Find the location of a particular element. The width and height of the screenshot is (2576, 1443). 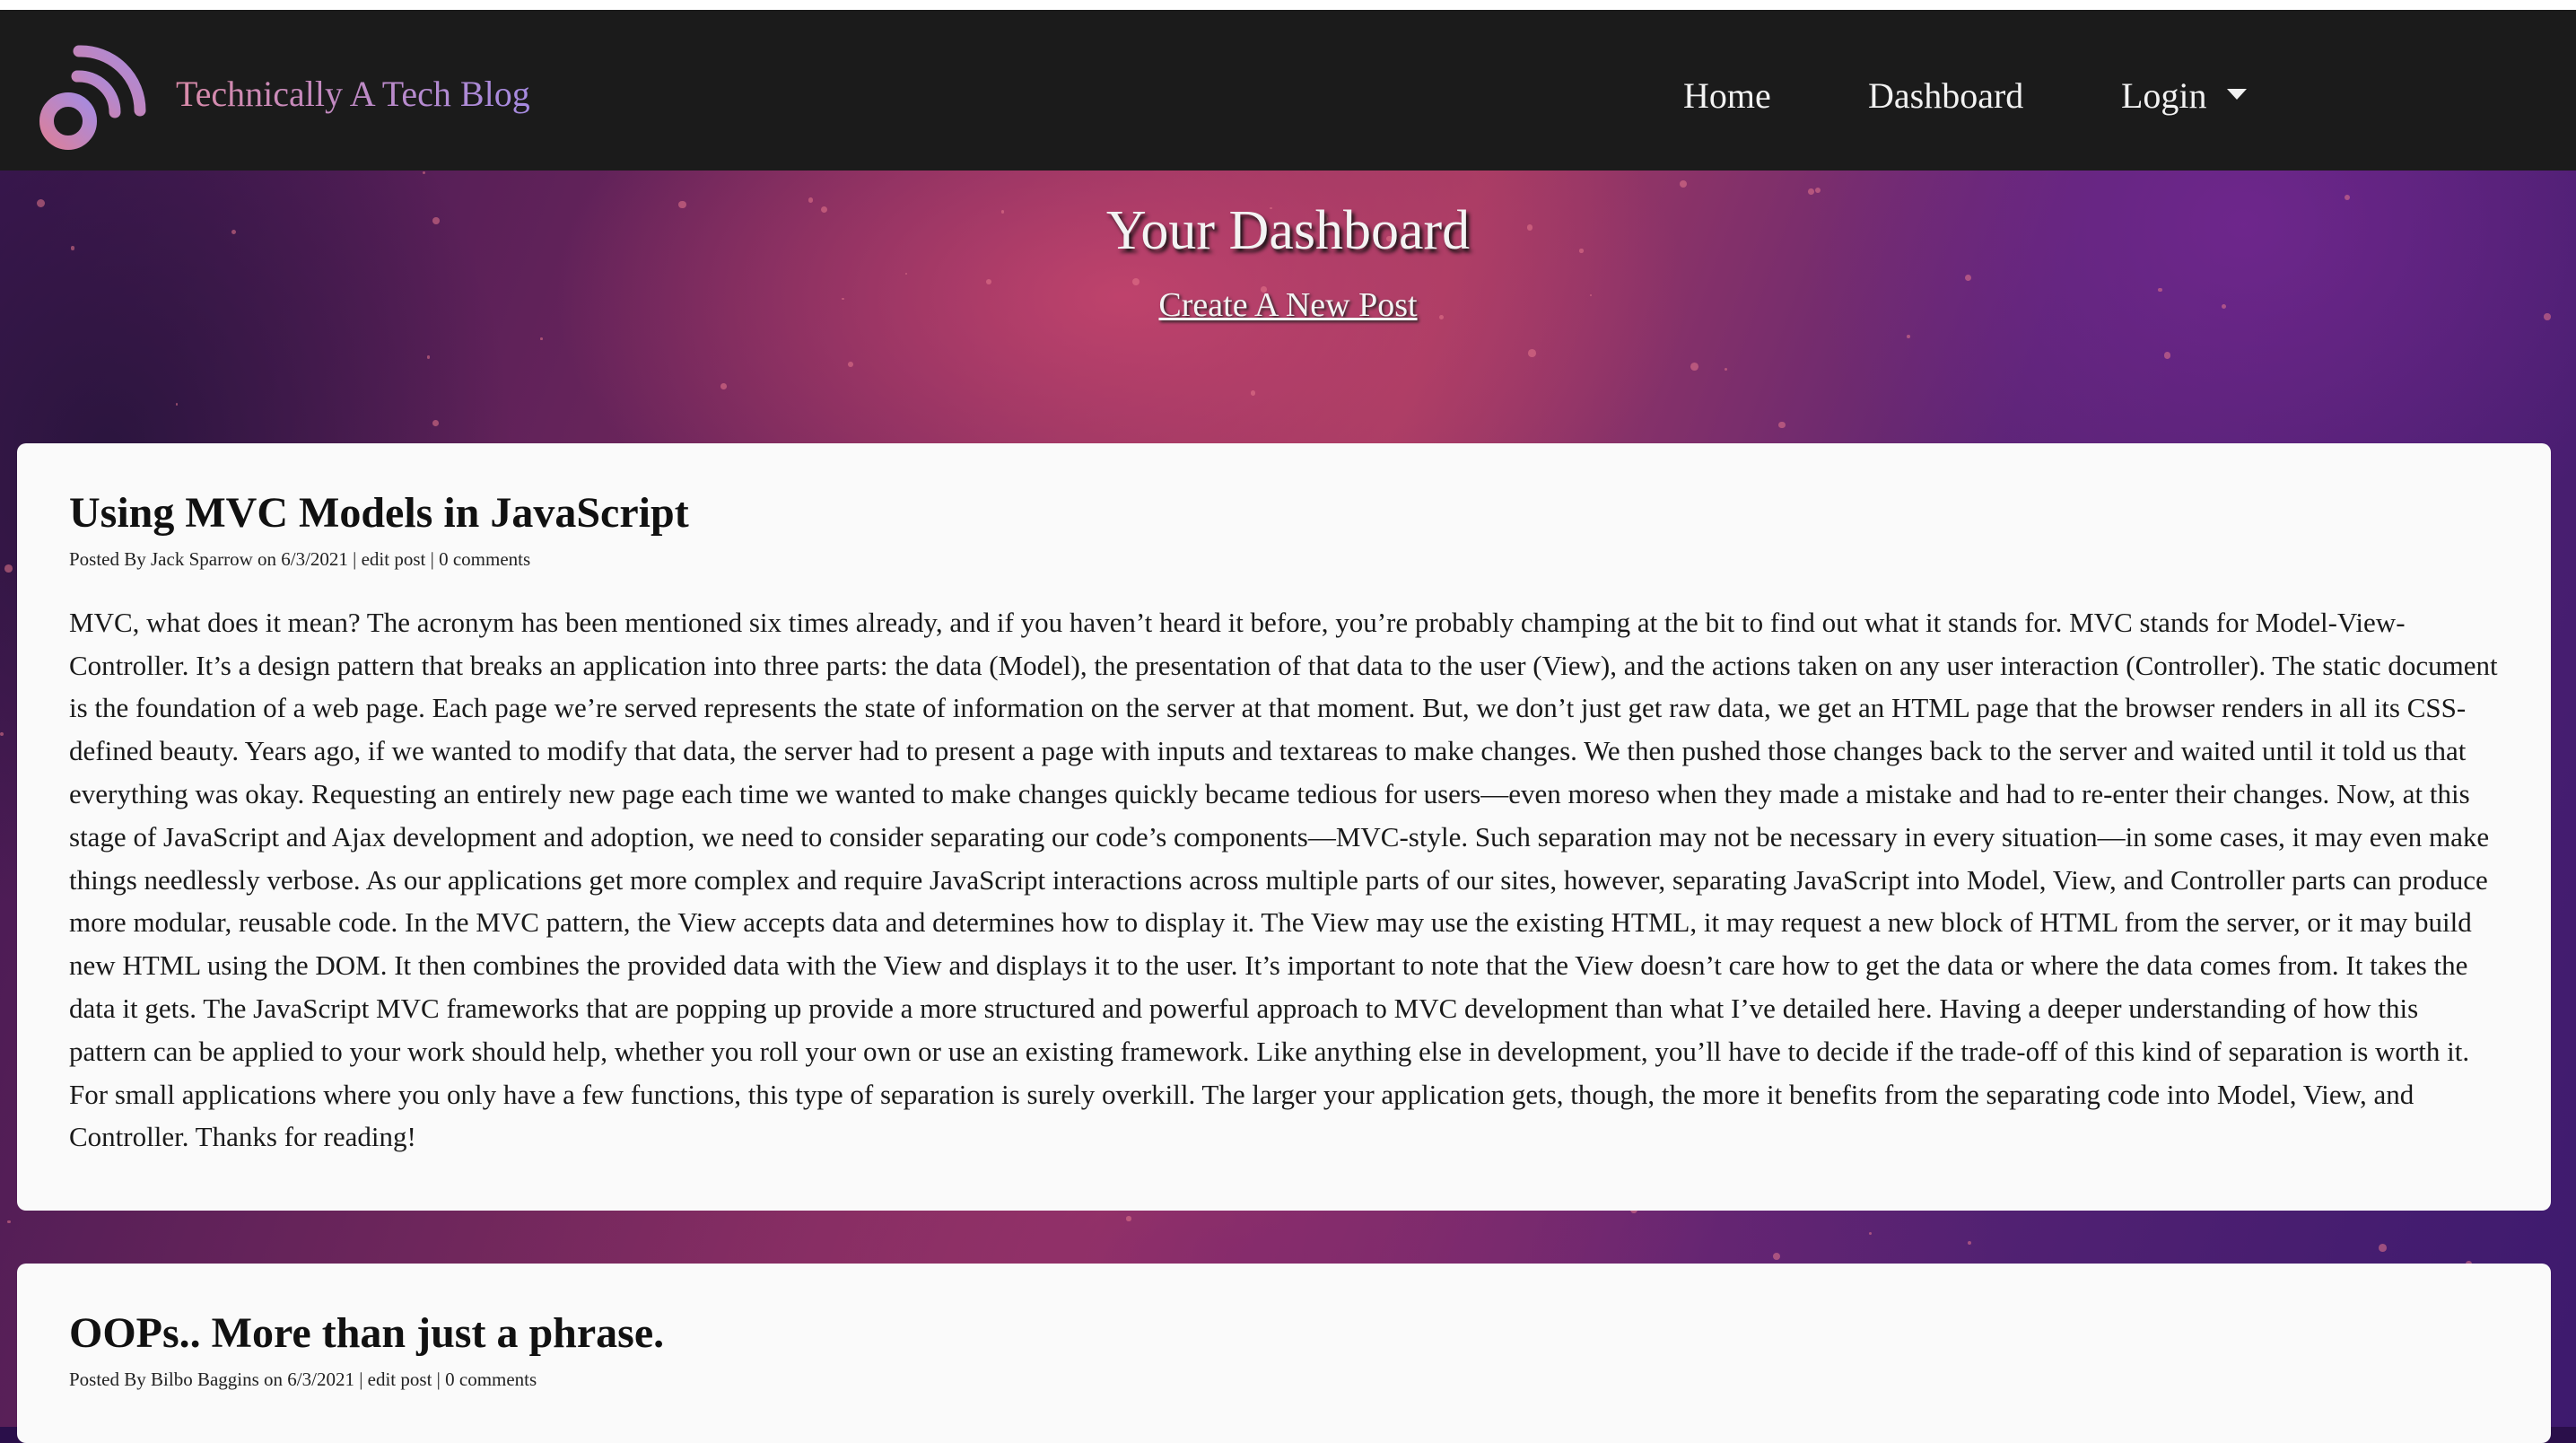

brand-title: Technically A Tech Blog is located at coordinates (353, 94).